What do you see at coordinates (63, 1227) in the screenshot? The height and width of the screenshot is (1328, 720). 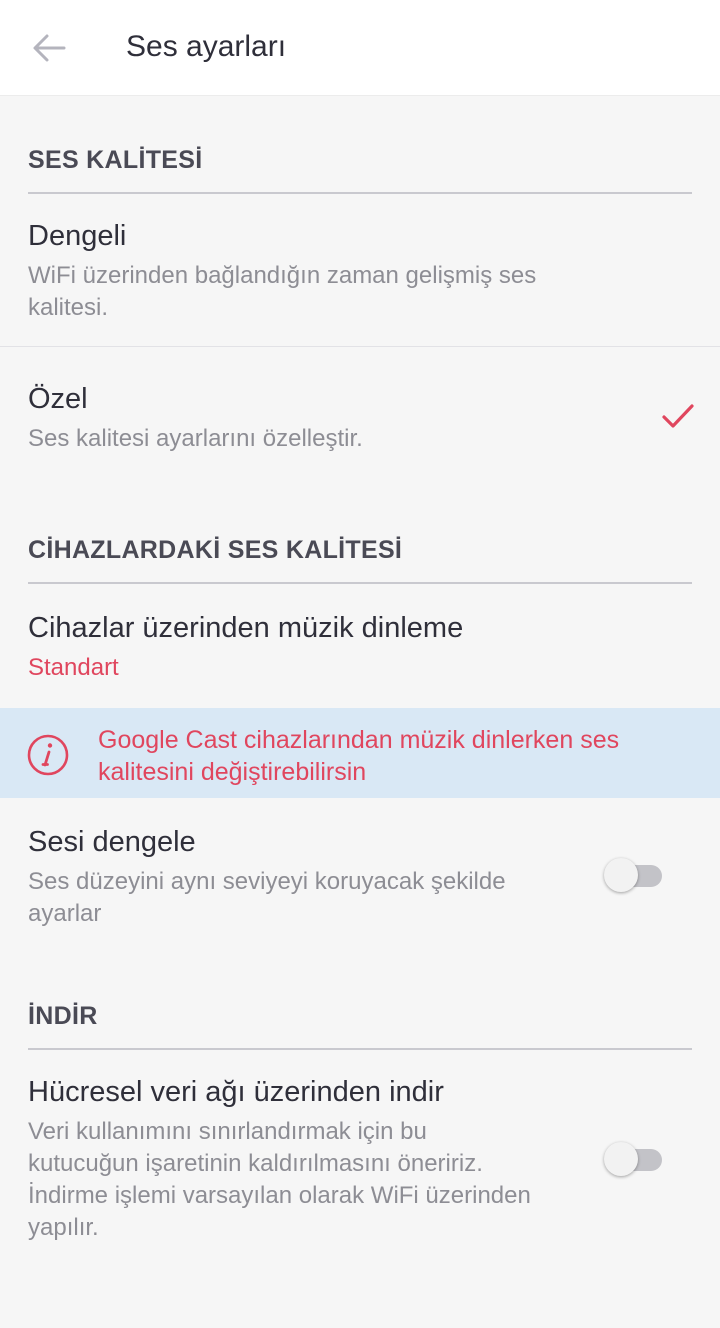 I see `setting-subtitle-line4: yapılır.` at bounding box center [63, 1227].